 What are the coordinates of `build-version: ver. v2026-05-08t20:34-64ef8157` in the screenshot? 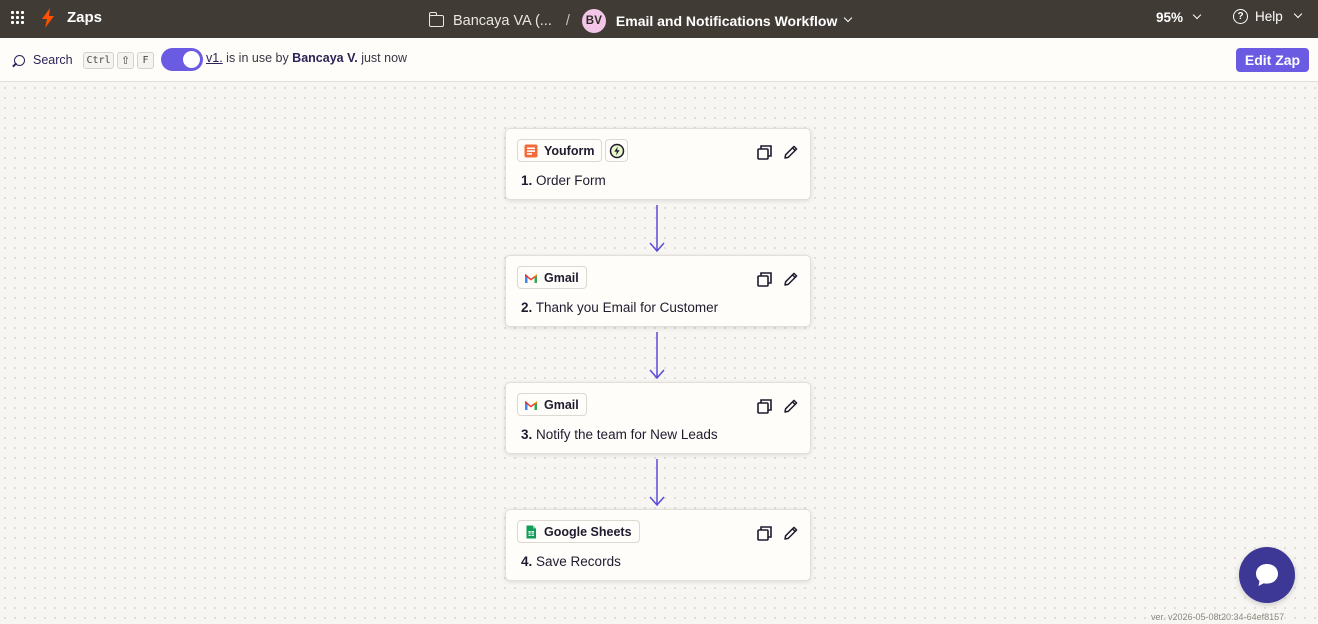 It's located at (1218, 617).